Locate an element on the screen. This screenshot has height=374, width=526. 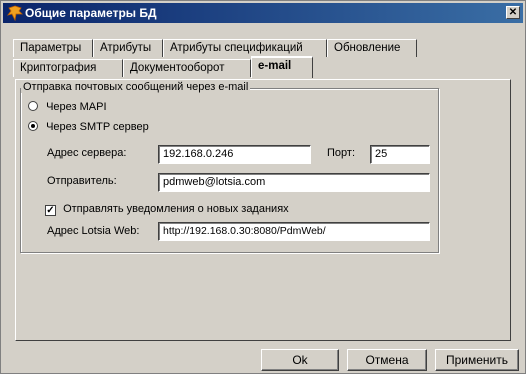
title-bar: Общие параметры БД ✕ is located at coordinates (263, 13).